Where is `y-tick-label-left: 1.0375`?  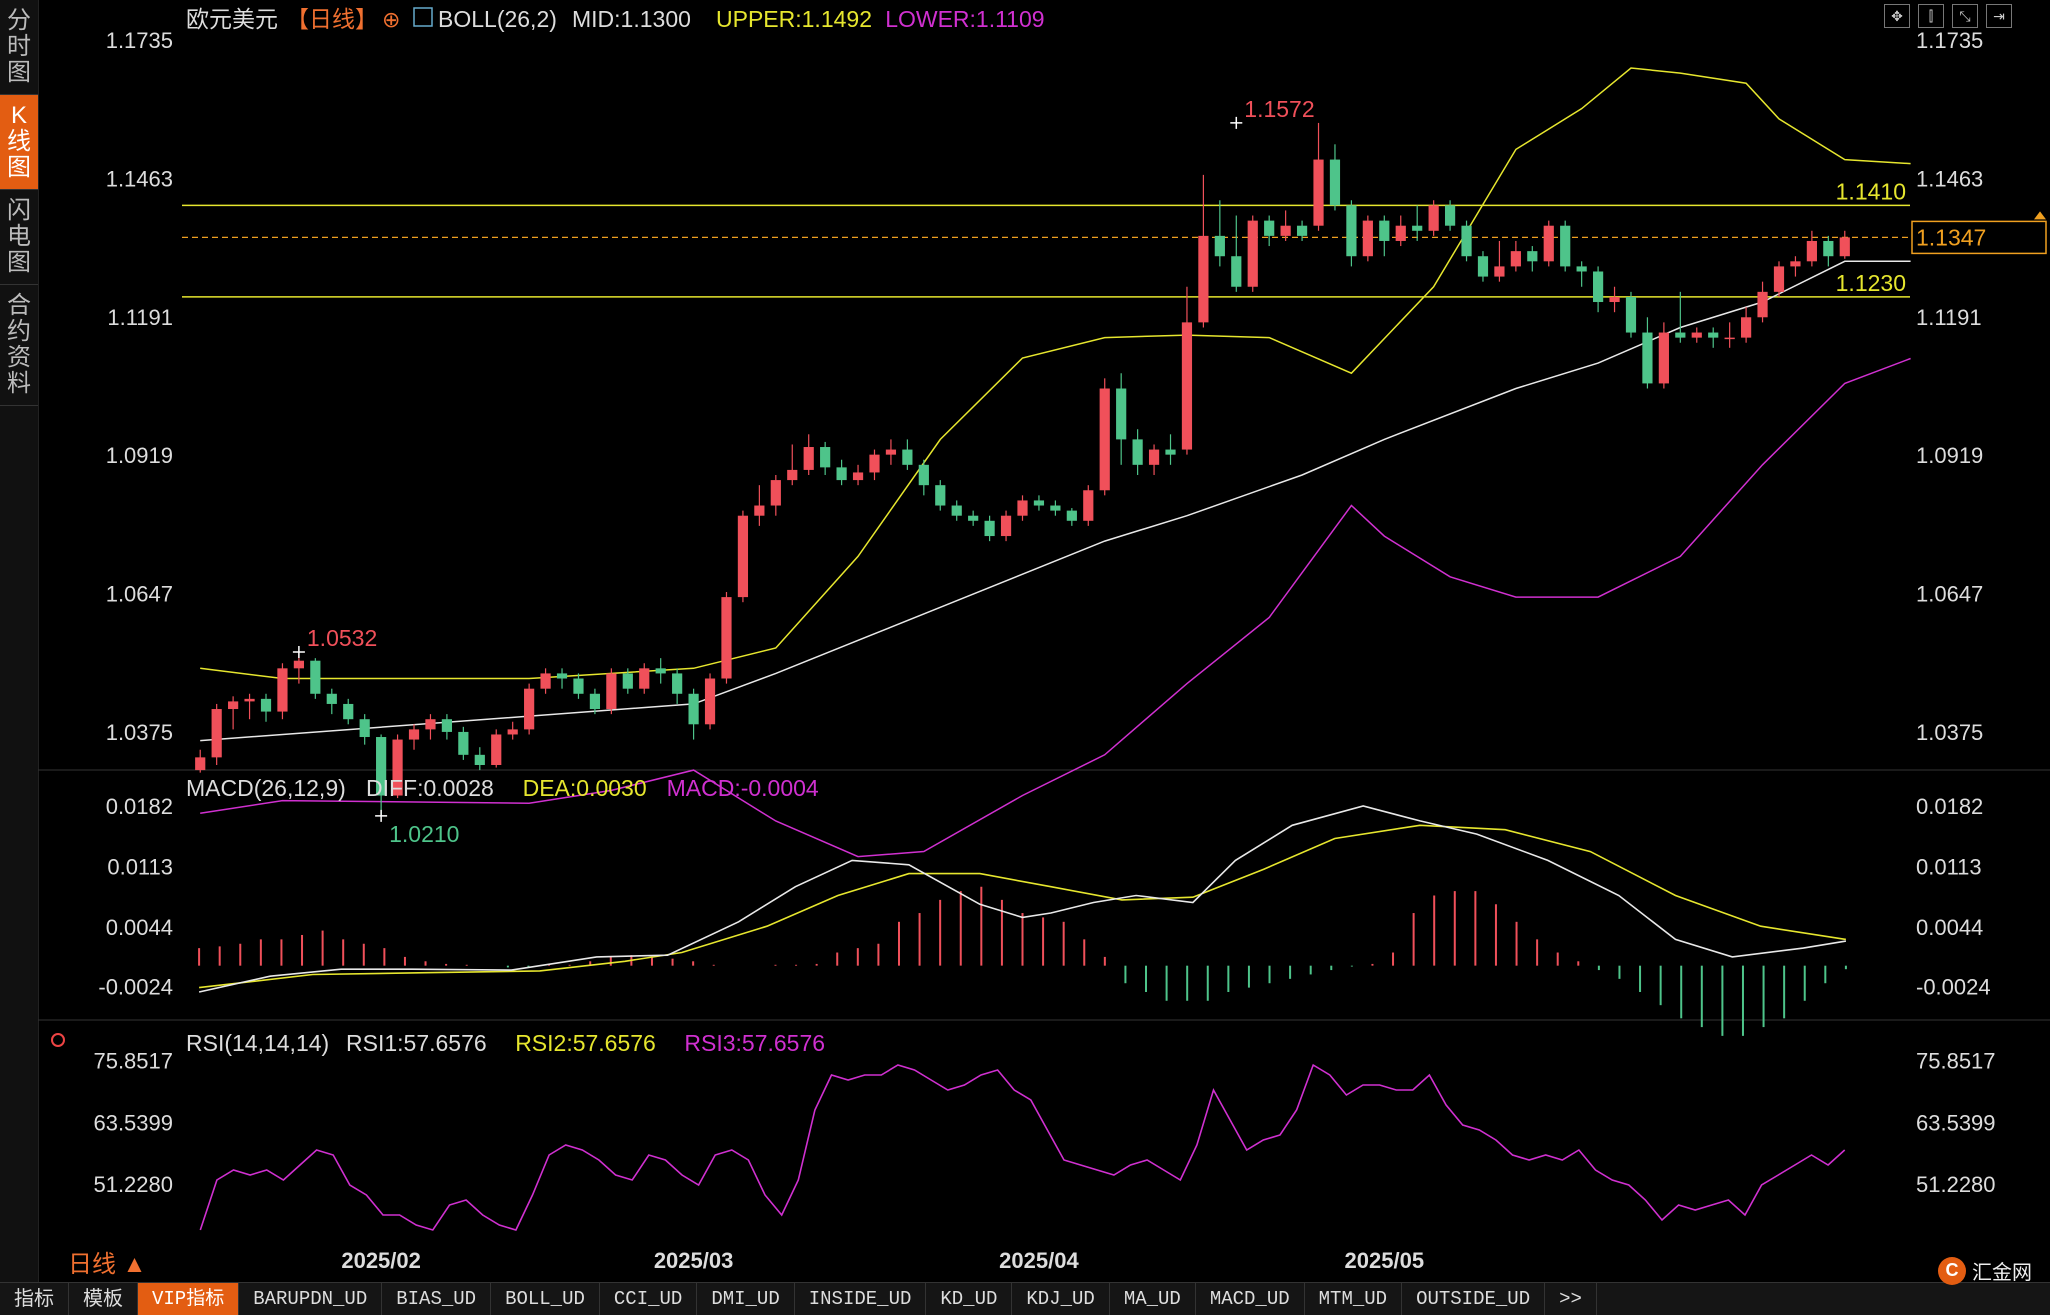 y-tick-label-left: 1.0375 is located at coordinates (139, 732).